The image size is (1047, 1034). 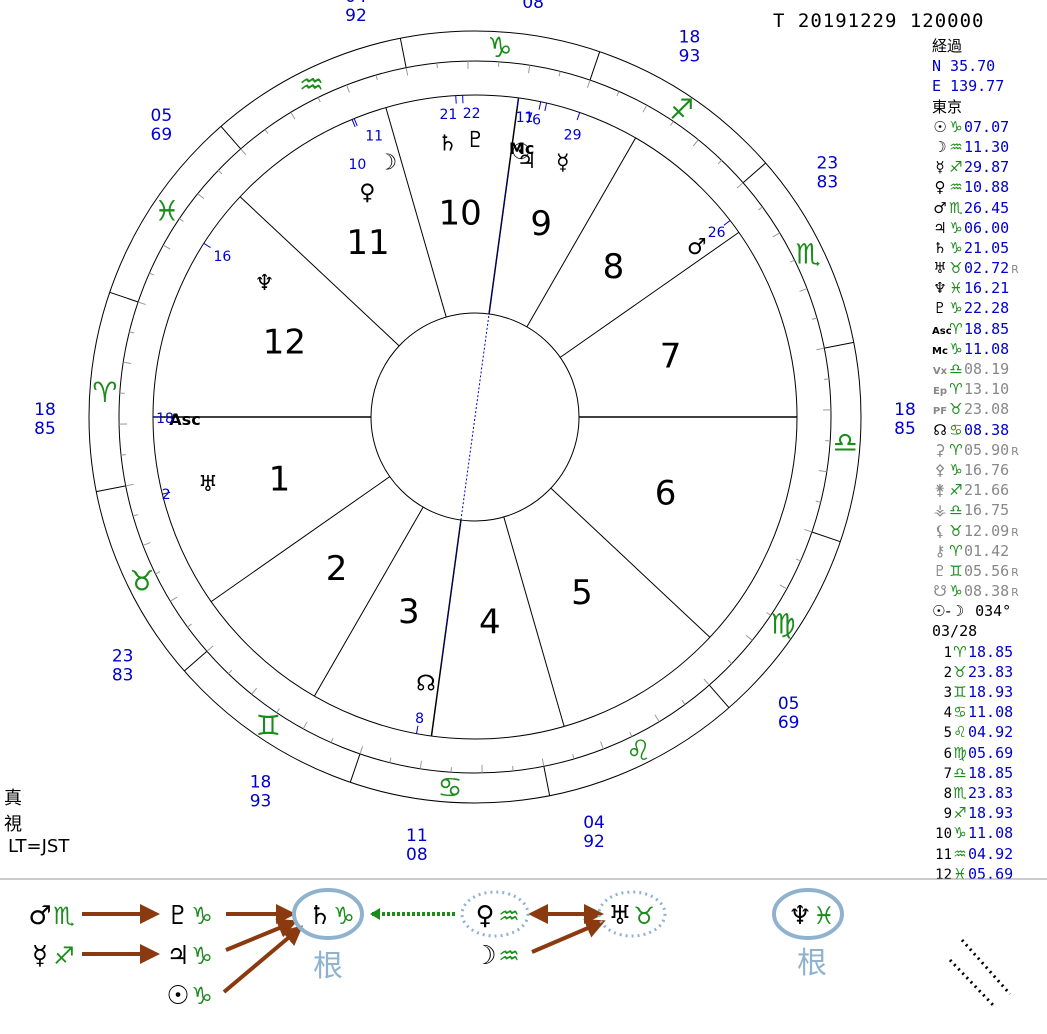 What do you see at coordinates (13, 798) in the screenshot?
I see `footer-true-label: 真` at bounding box center [13, 798].